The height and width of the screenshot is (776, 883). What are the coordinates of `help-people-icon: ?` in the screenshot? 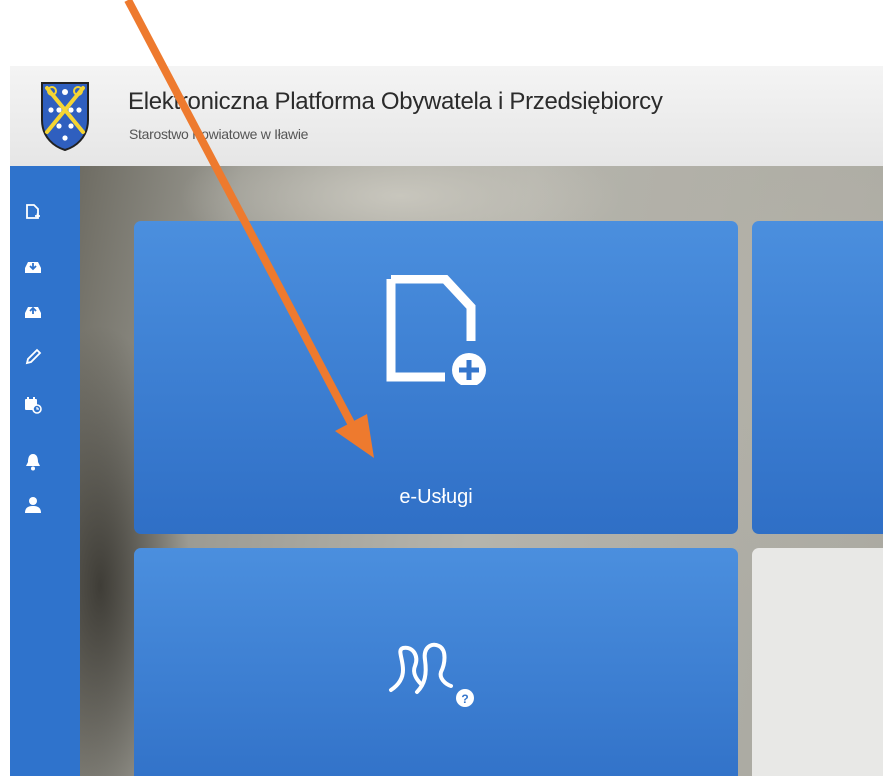 It's located at (431, 674).